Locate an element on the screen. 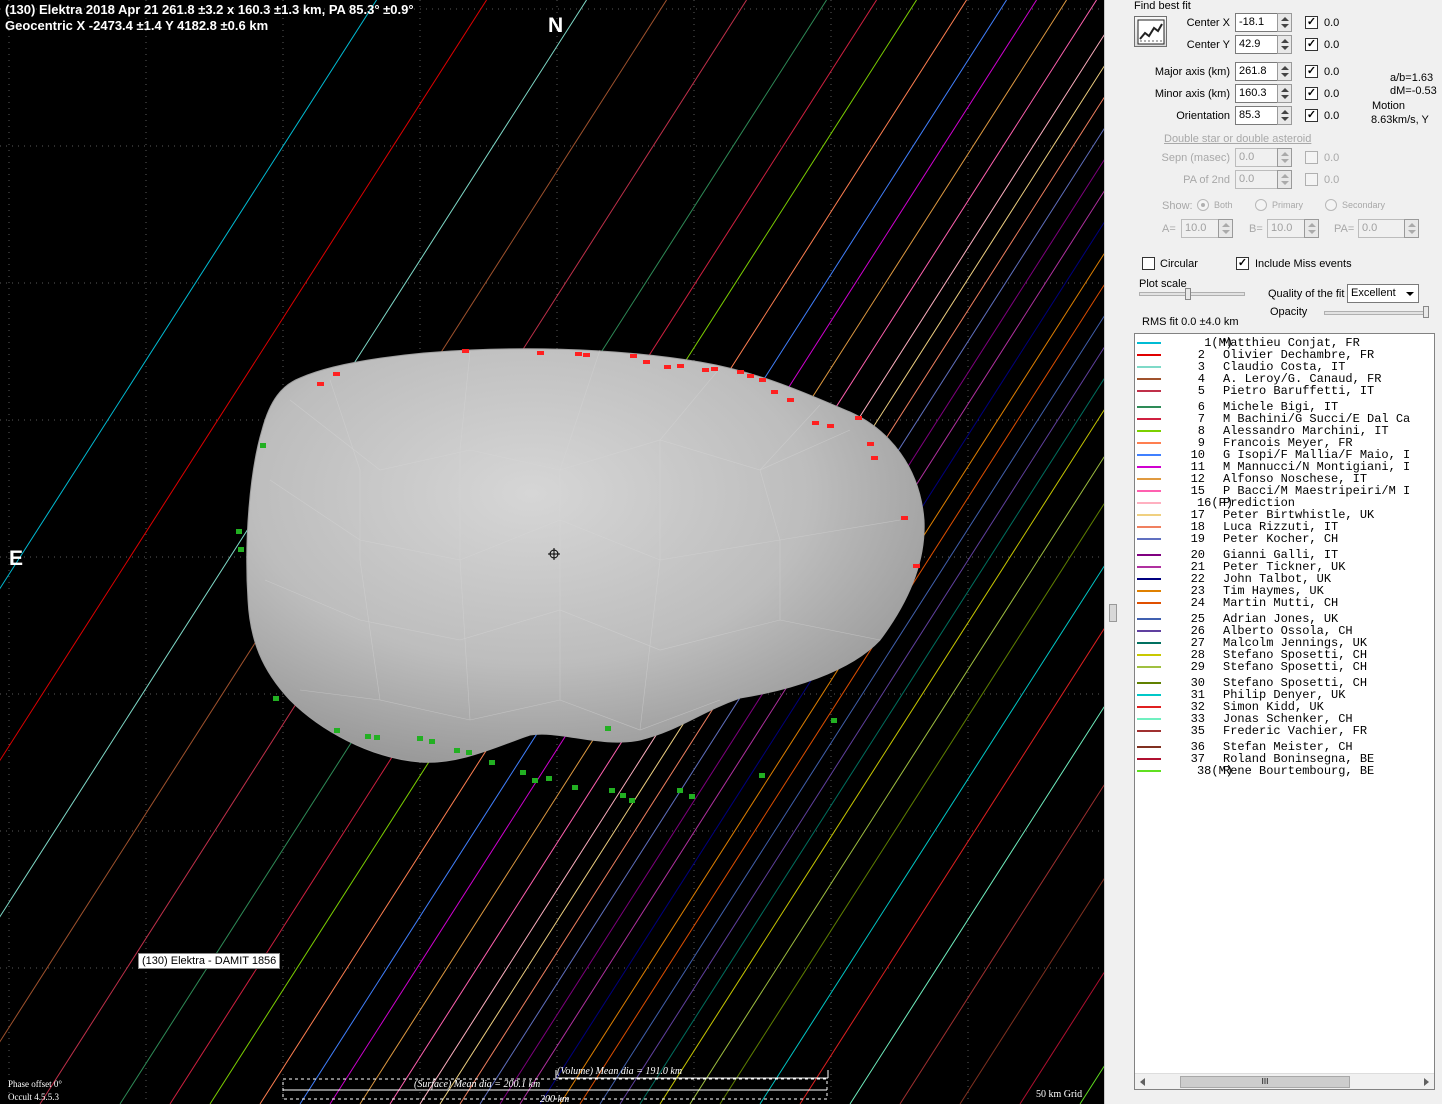  opacity-label: Opacity is located at coordinates (1289, 312).